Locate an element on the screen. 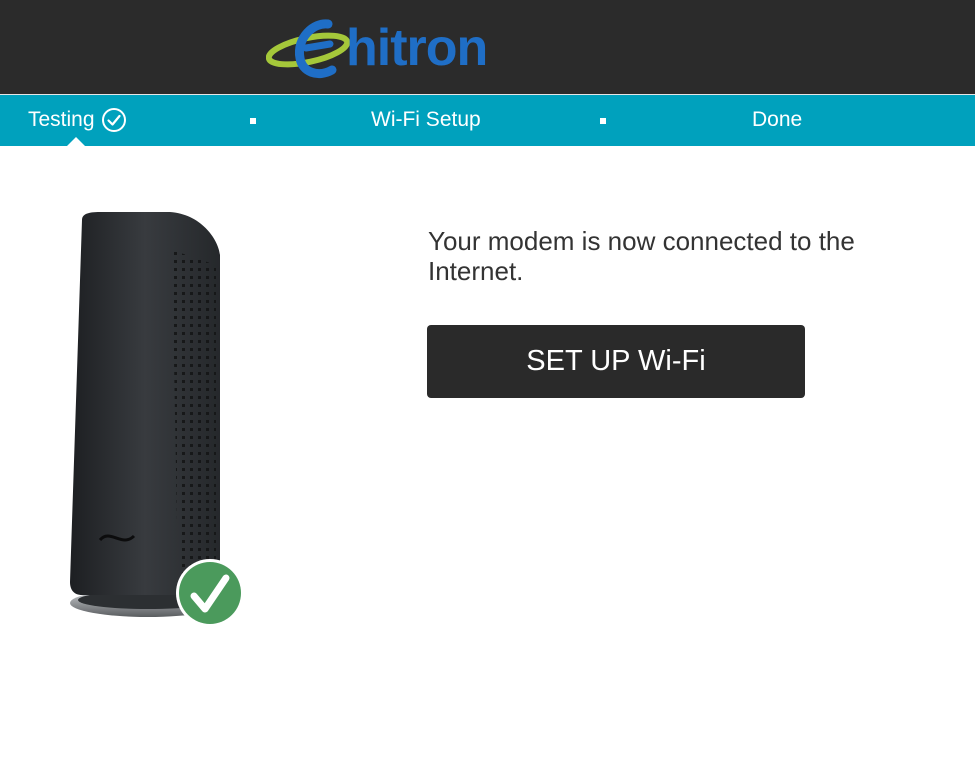  modem-illustration is located at coordinates (155, 422).